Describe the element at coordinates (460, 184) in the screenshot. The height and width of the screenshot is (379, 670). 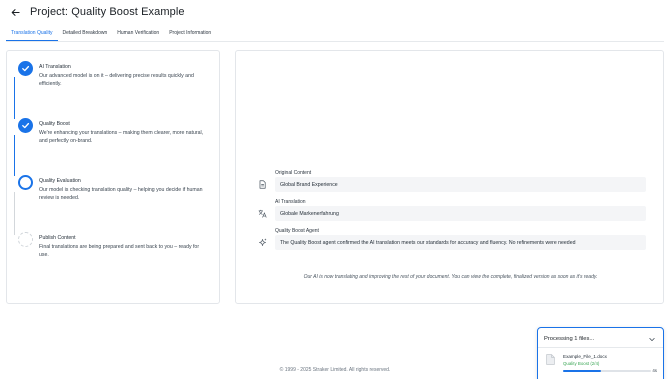
I see `original-content-value: Global Brand Experience` at that location.